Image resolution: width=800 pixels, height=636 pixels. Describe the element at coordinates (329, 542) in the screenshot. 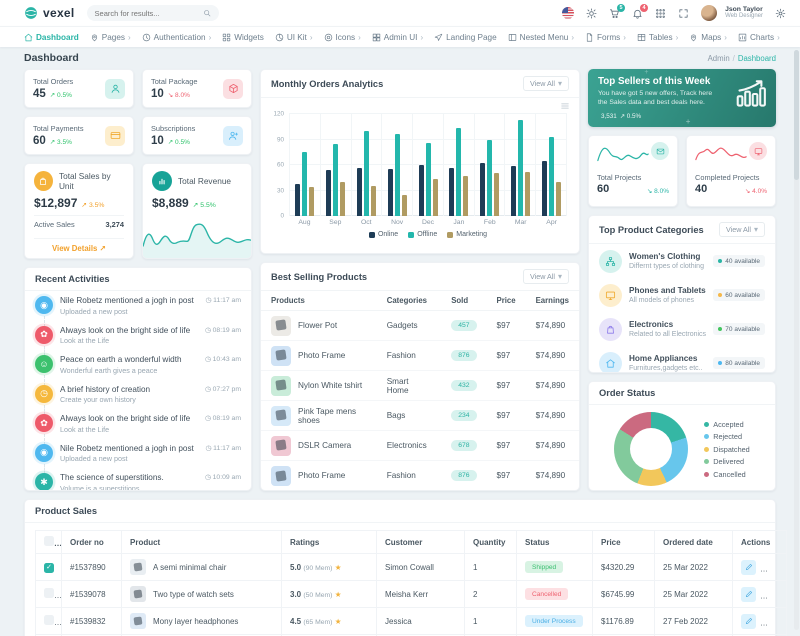

I see `column-header-ratings: Ratings` at that location.